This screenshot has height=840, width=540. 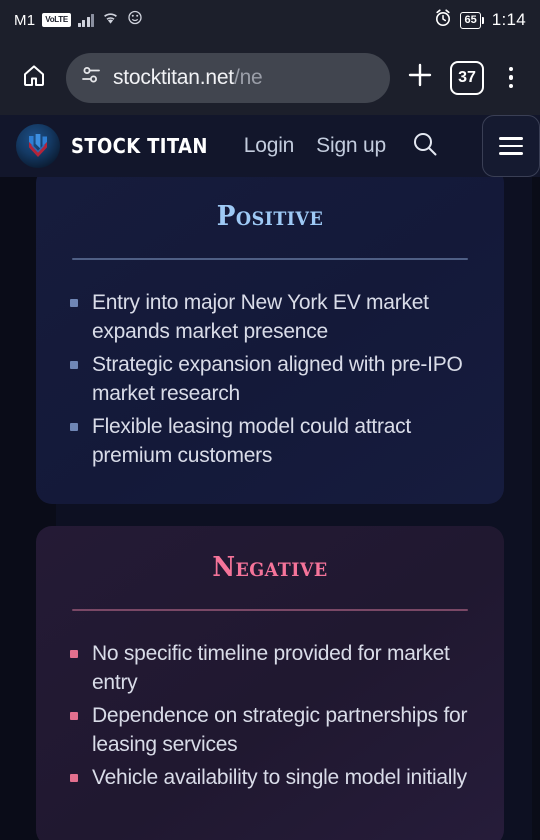 I want to click on android-status-bar: M1 VoLTE 65 1:14, so click(x=270, y=20).